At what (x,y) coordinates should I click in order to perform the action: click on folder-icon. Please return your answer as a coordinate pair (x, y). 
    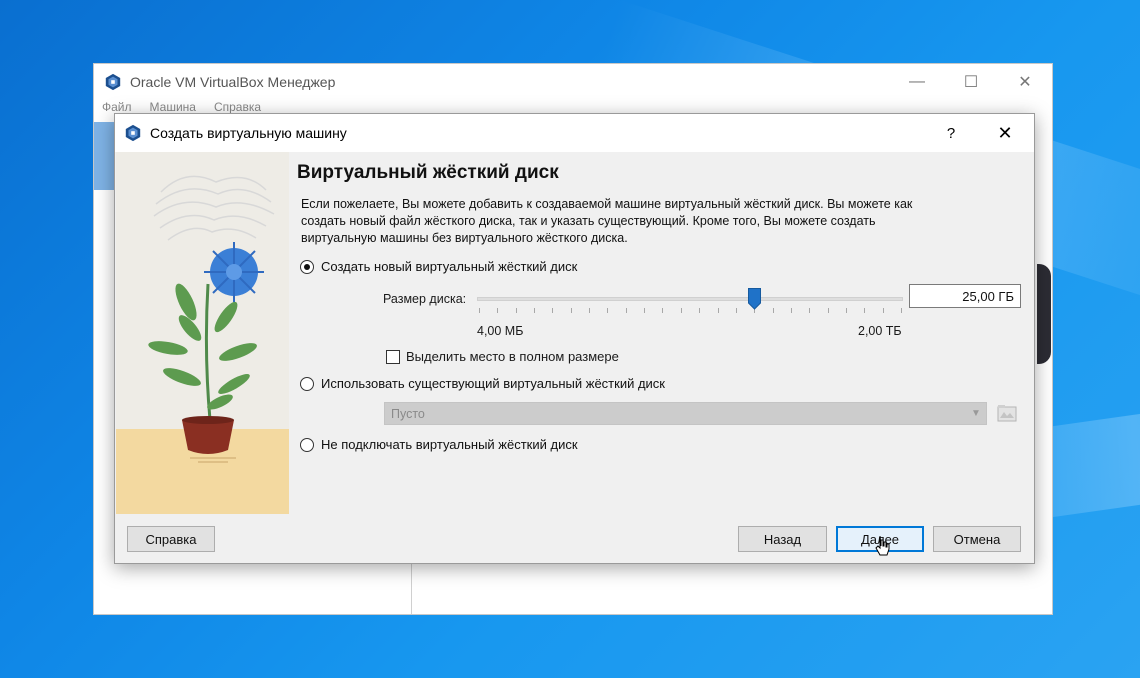
    Looking at the image, I should click on (1007, 413).